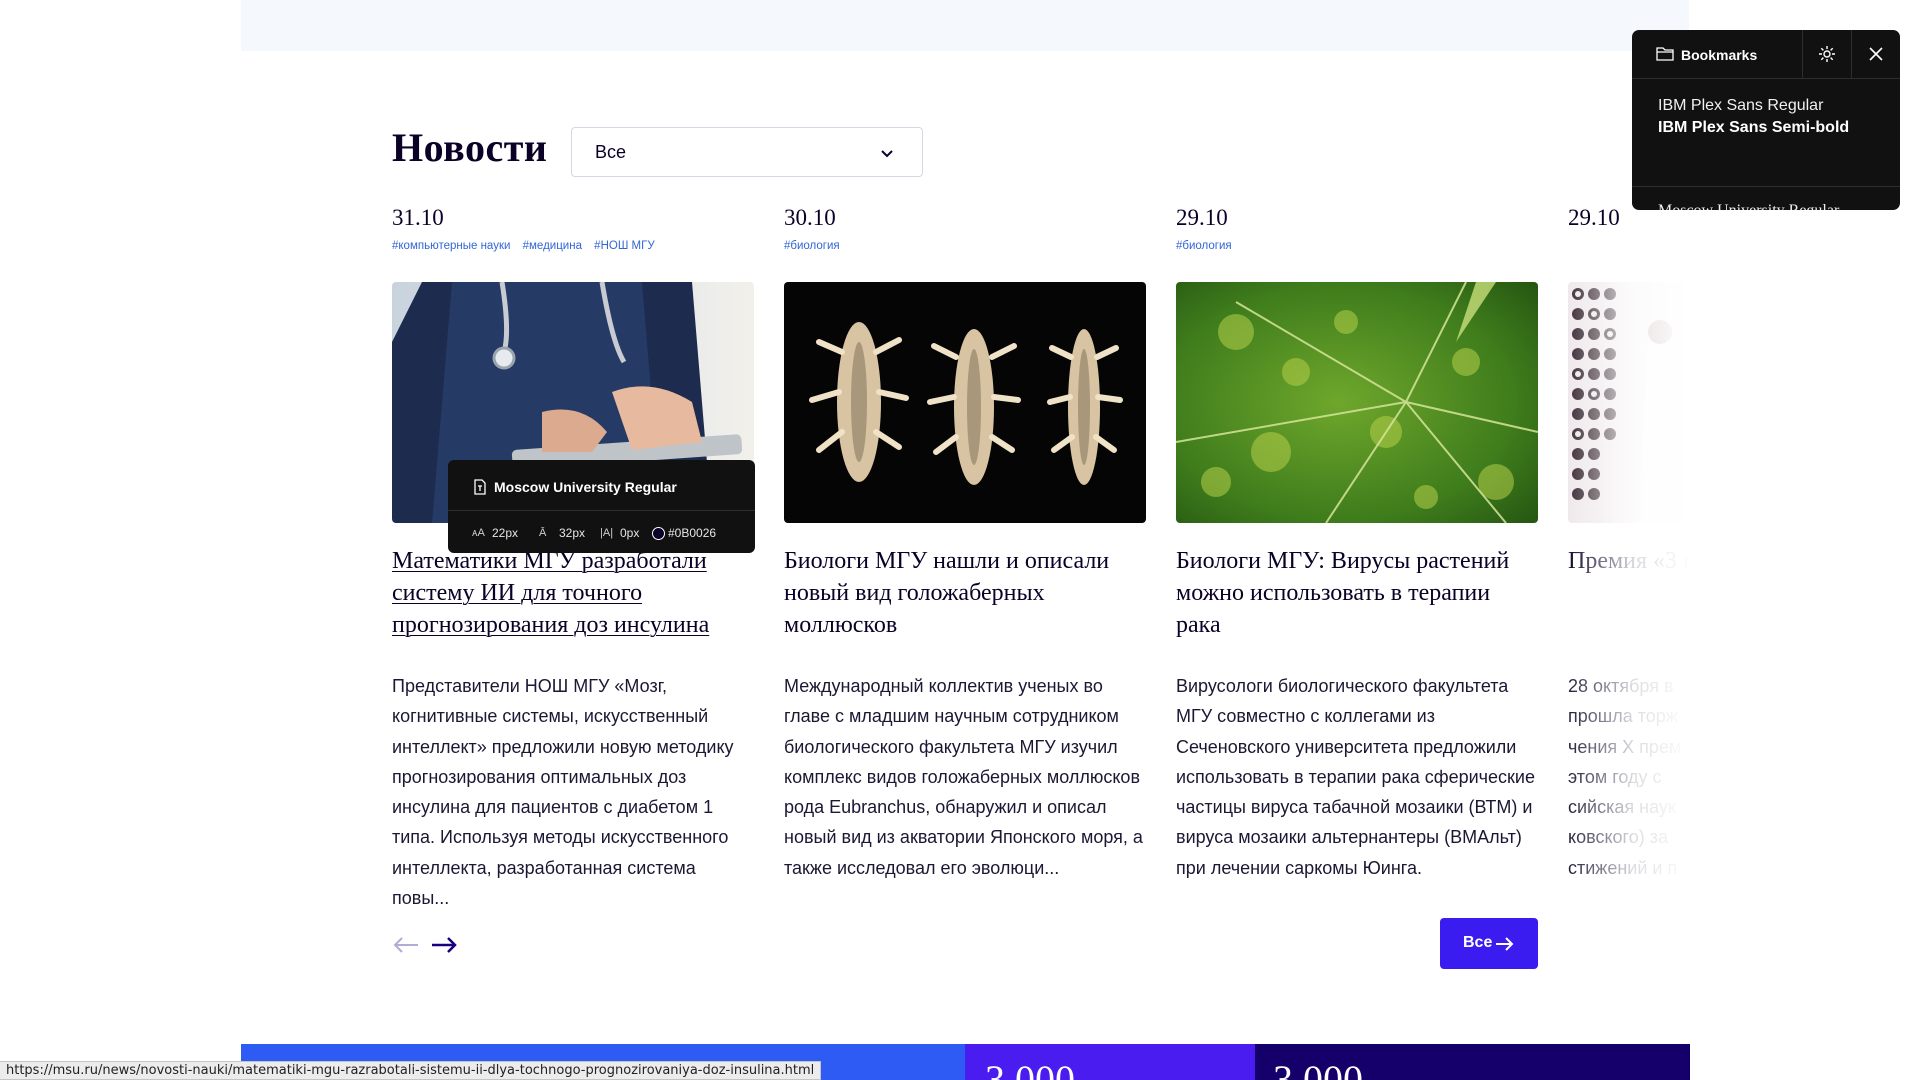  What do you see at coordinates (1766, 199) in the screenshot?
I see `bookmark-item: Moscow University Regular` at bounding box center [1766, 199].